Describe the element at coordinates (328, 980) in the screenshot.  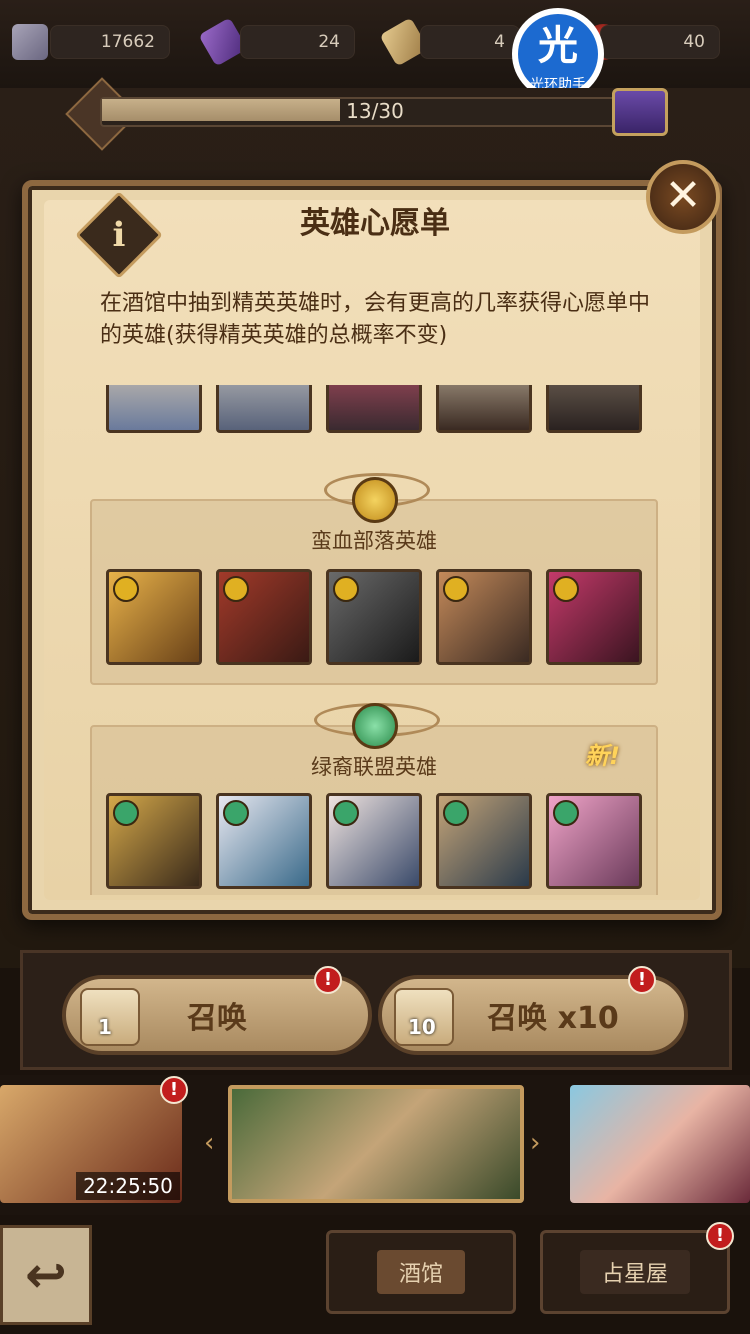
I see `summon-single-alert: !` at that location.